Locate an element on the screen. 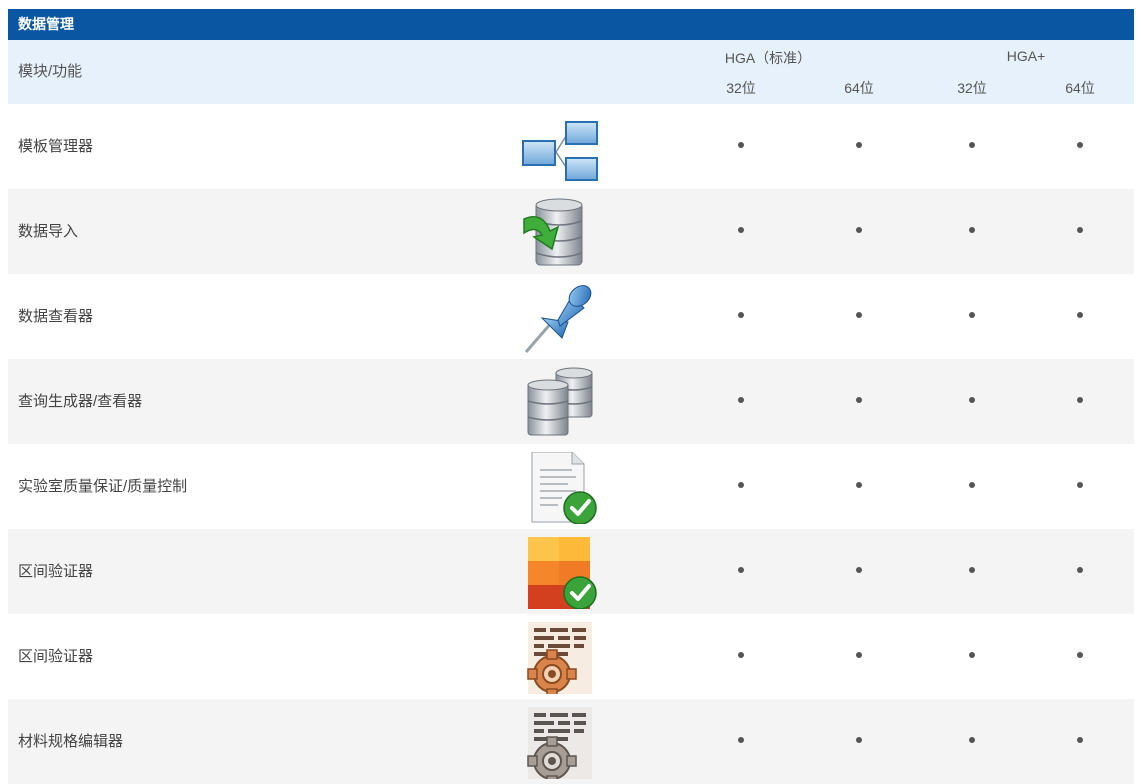 Image resolution: width=1141 pixels, height=784 pixels. module-name: 模板管理器 is located at coordinates (56, 146).